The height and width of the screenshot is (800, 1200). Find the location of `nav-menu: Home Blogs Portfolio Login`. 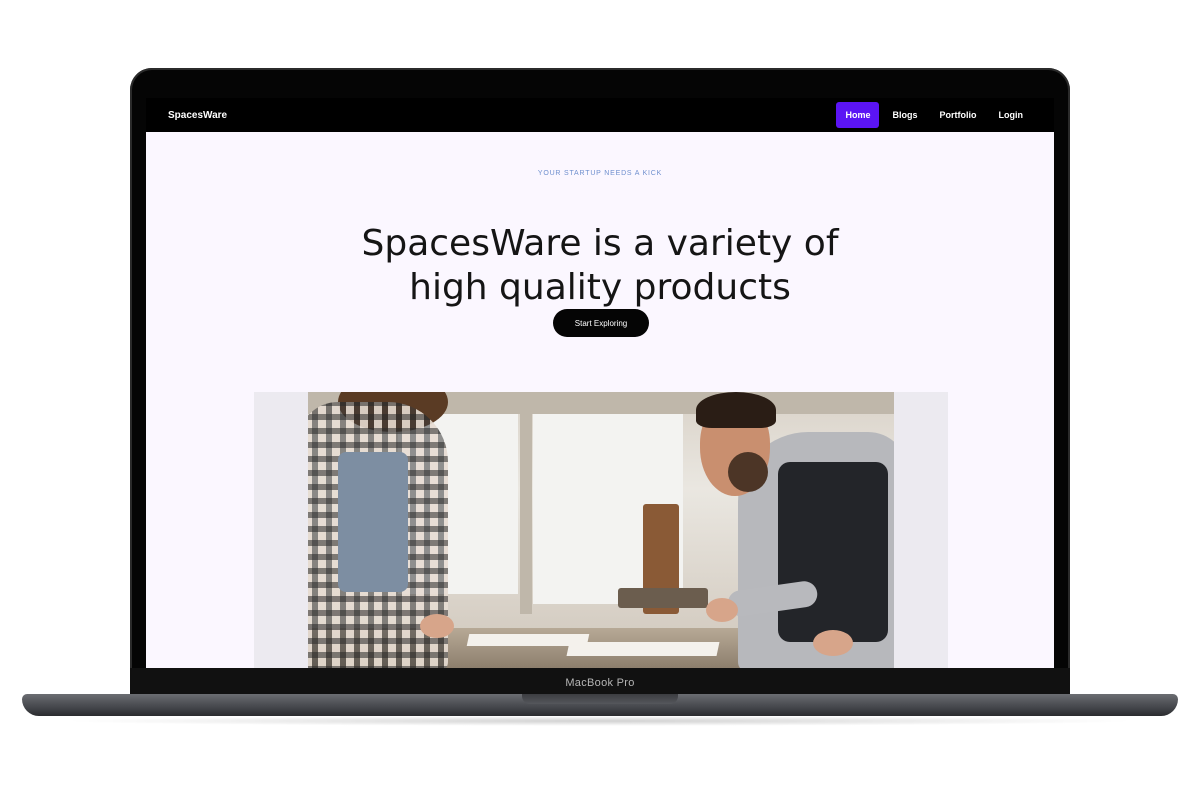

nav-menu: Home Blogs Portfolio Login is located at coordinates (934, 115).